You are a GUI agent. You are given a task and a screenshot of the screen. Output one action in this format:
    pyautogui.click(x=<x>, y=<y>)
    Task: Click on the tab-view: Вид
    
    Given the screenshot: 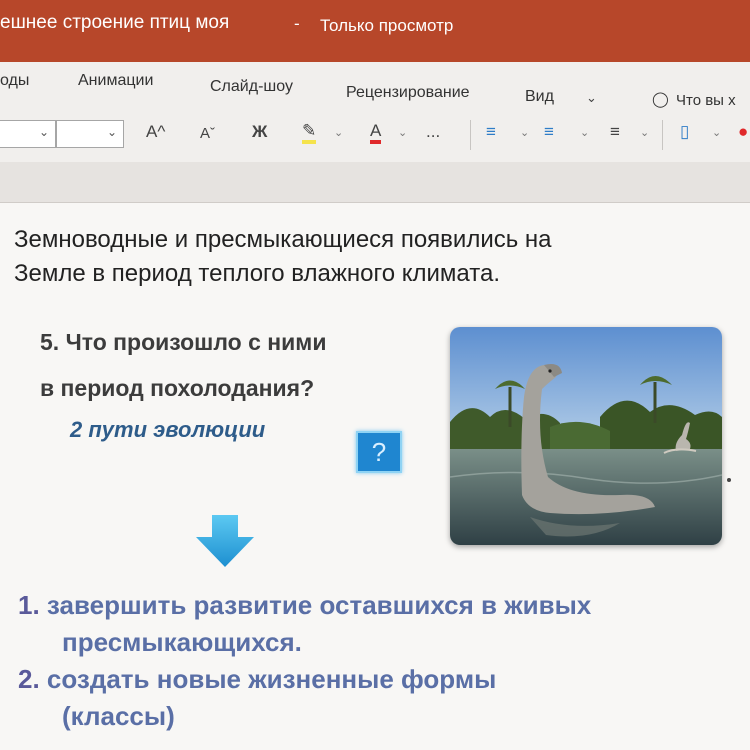 What is the action you would take?
    pyautogui.click(x=539, y=97)
    